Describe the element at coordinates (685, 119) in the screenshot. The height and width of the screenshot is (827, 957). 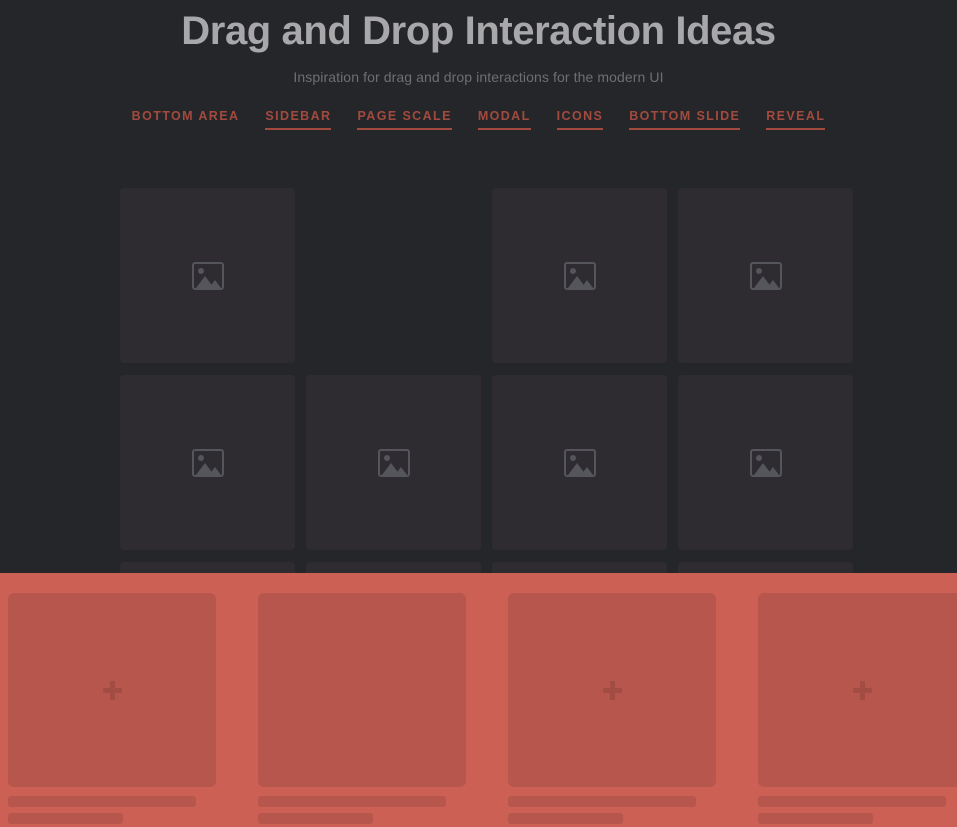
I see `nav-link-bottom-slide: BOTTOM SLIDE` at that location.